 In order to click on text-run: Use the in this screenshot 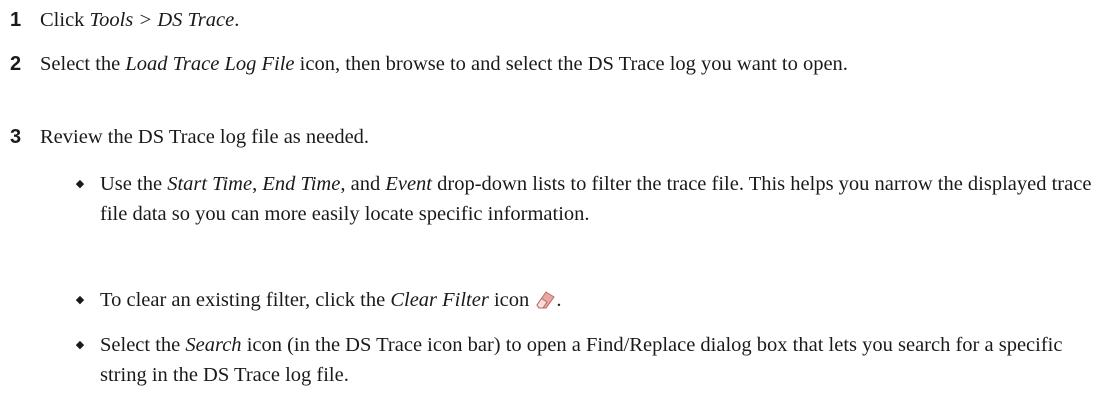, I will do `click(134, 184)`.